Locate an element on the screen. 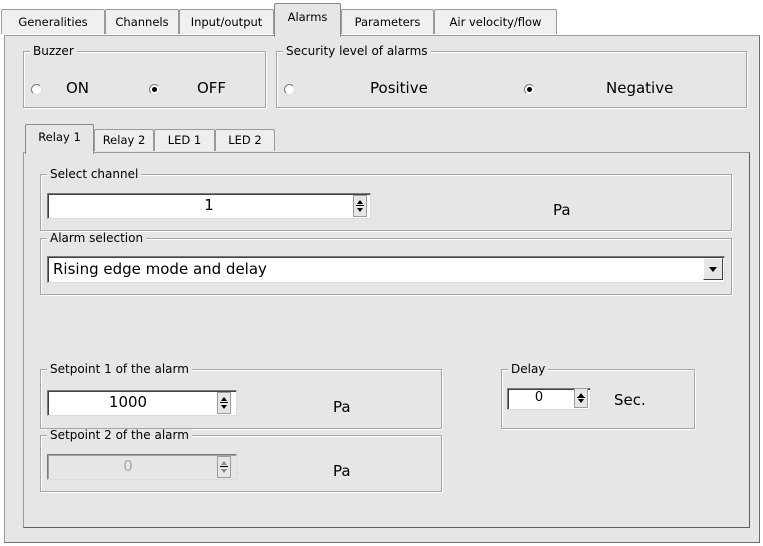  setpoint-2-input: 0 is located at coordinates (142, 467).